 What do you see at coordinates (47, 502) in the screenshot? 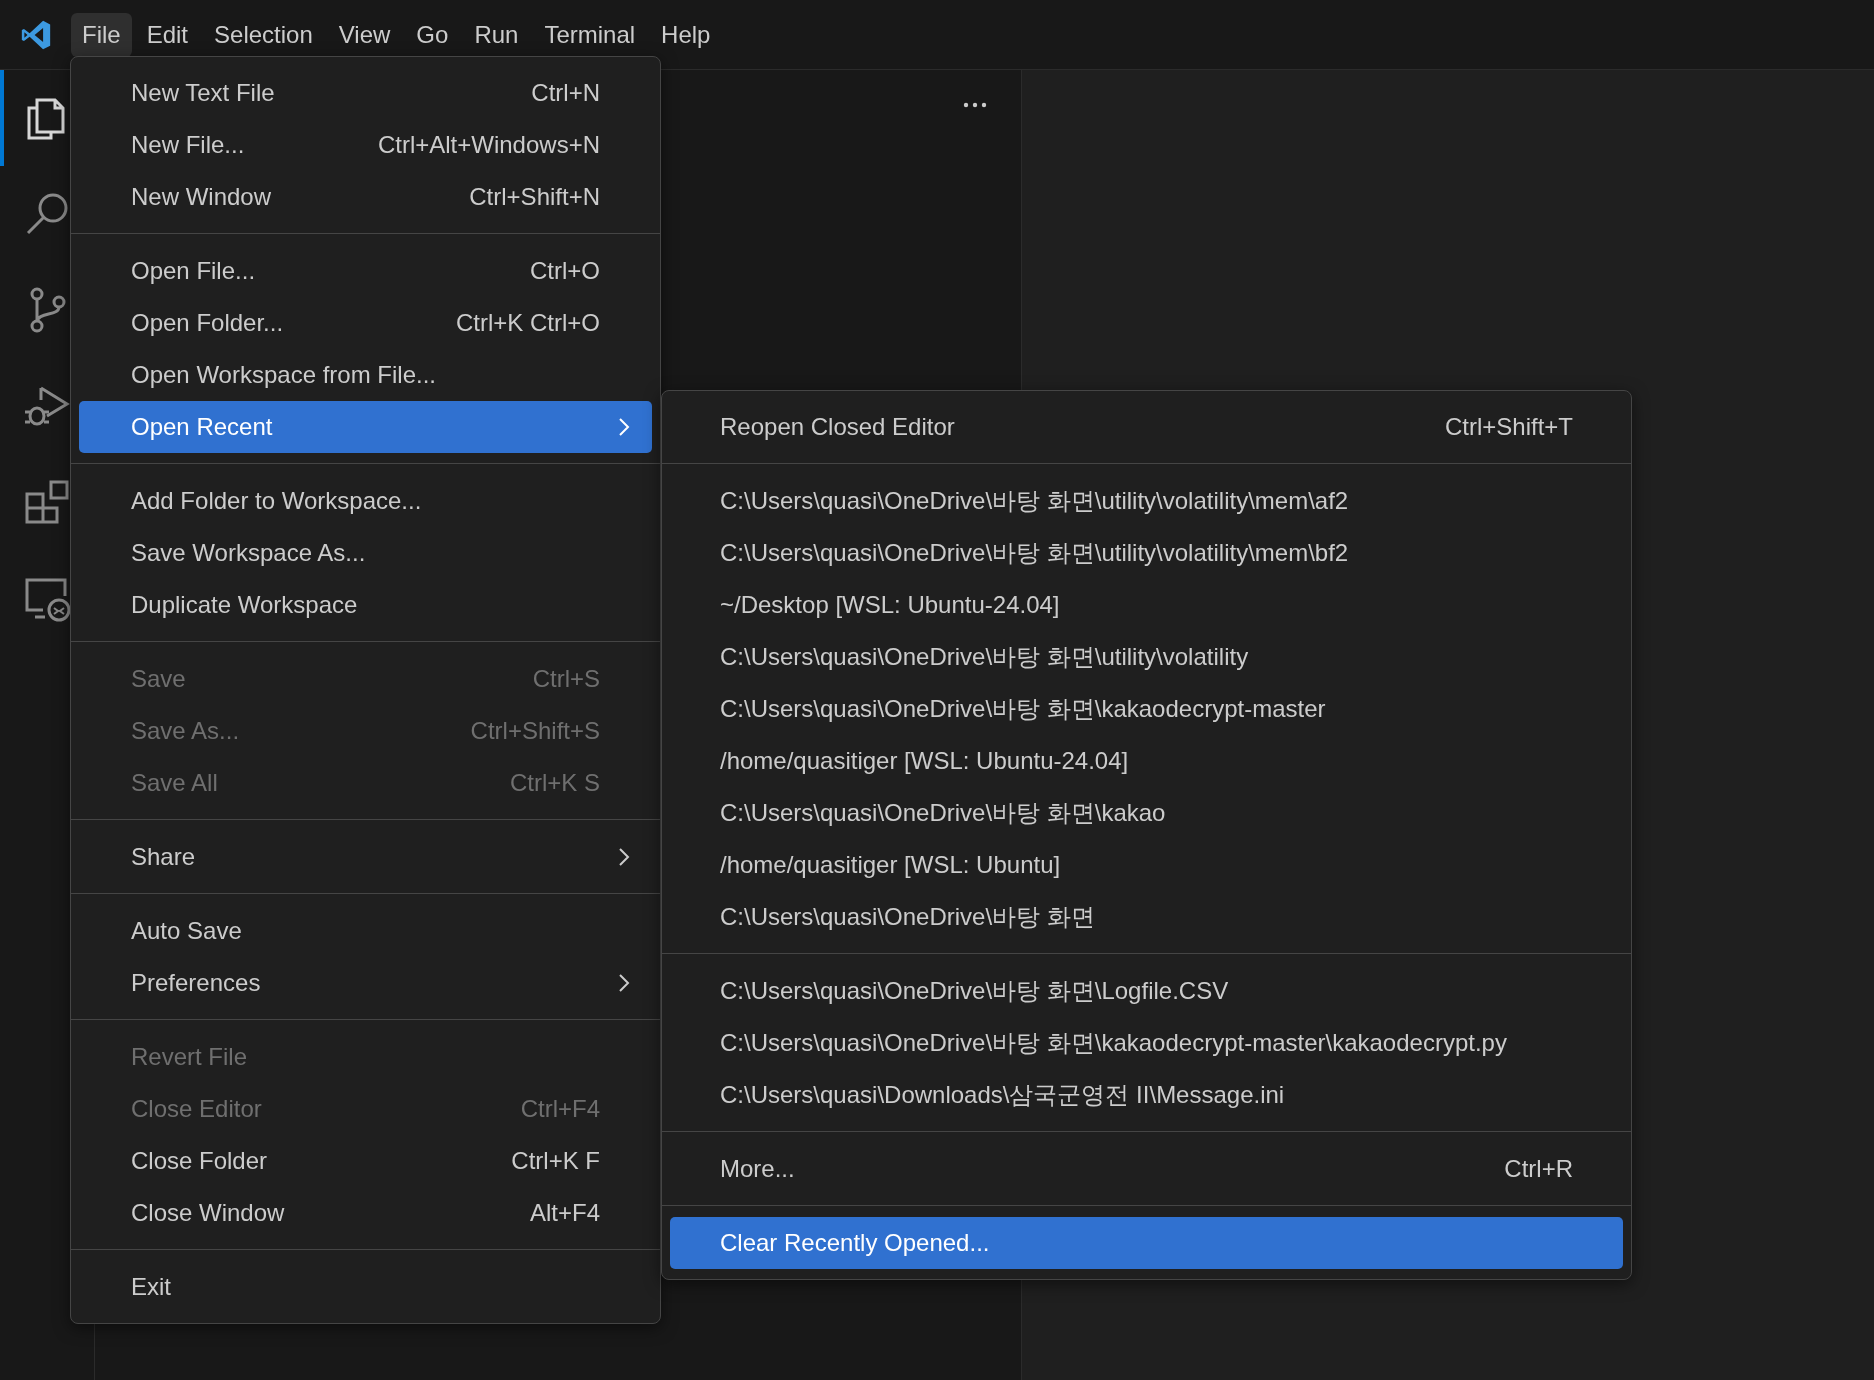
I see `extensions-icon` at bounding box center [47, 502].